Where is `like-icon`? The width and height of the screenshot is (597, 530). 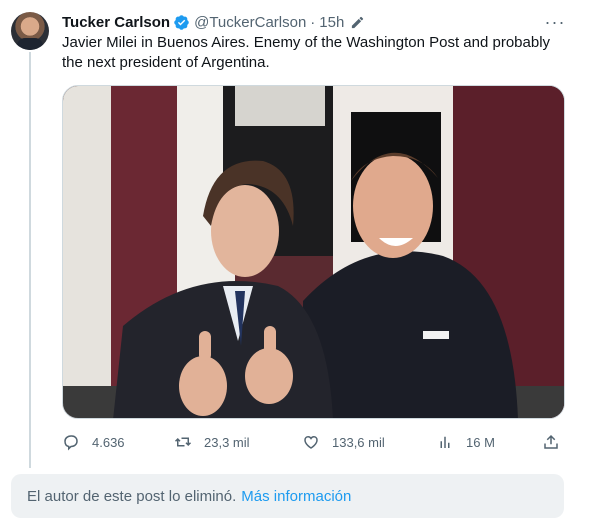
like-icon is located at coordinates (311, 442).